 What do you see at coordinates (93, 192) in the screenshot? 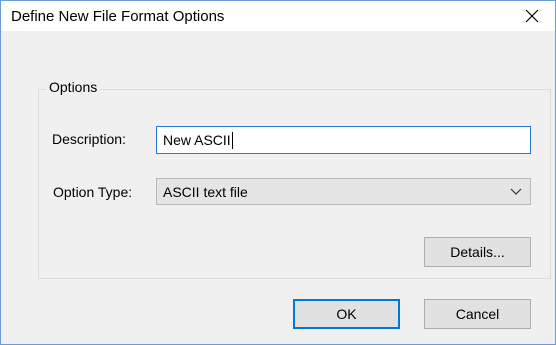
I see `option-type-label: Option Type:` at bounding box center [93, 192].